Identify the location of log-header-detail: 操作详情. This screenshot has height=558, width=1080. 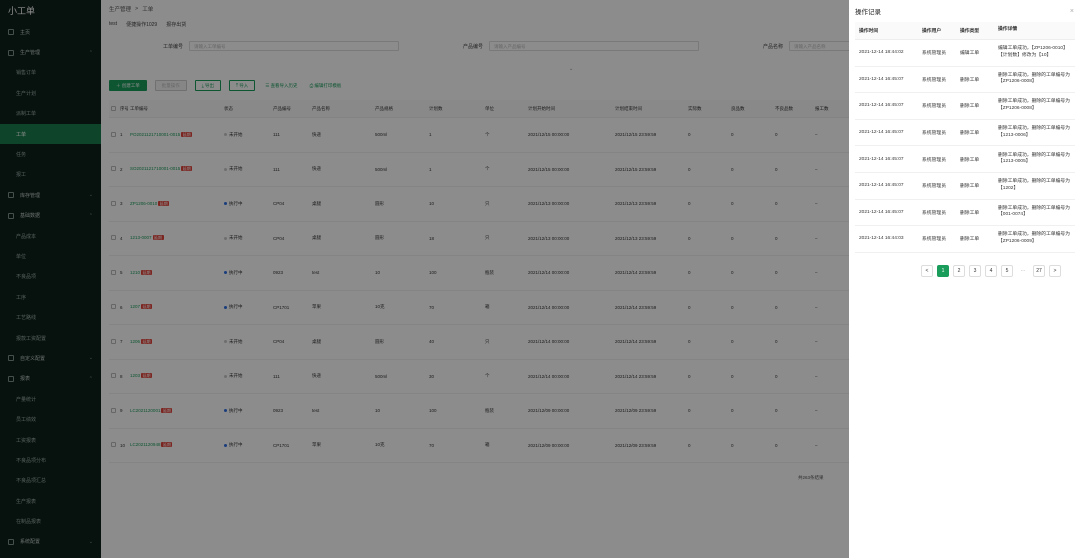
(1008, 30).